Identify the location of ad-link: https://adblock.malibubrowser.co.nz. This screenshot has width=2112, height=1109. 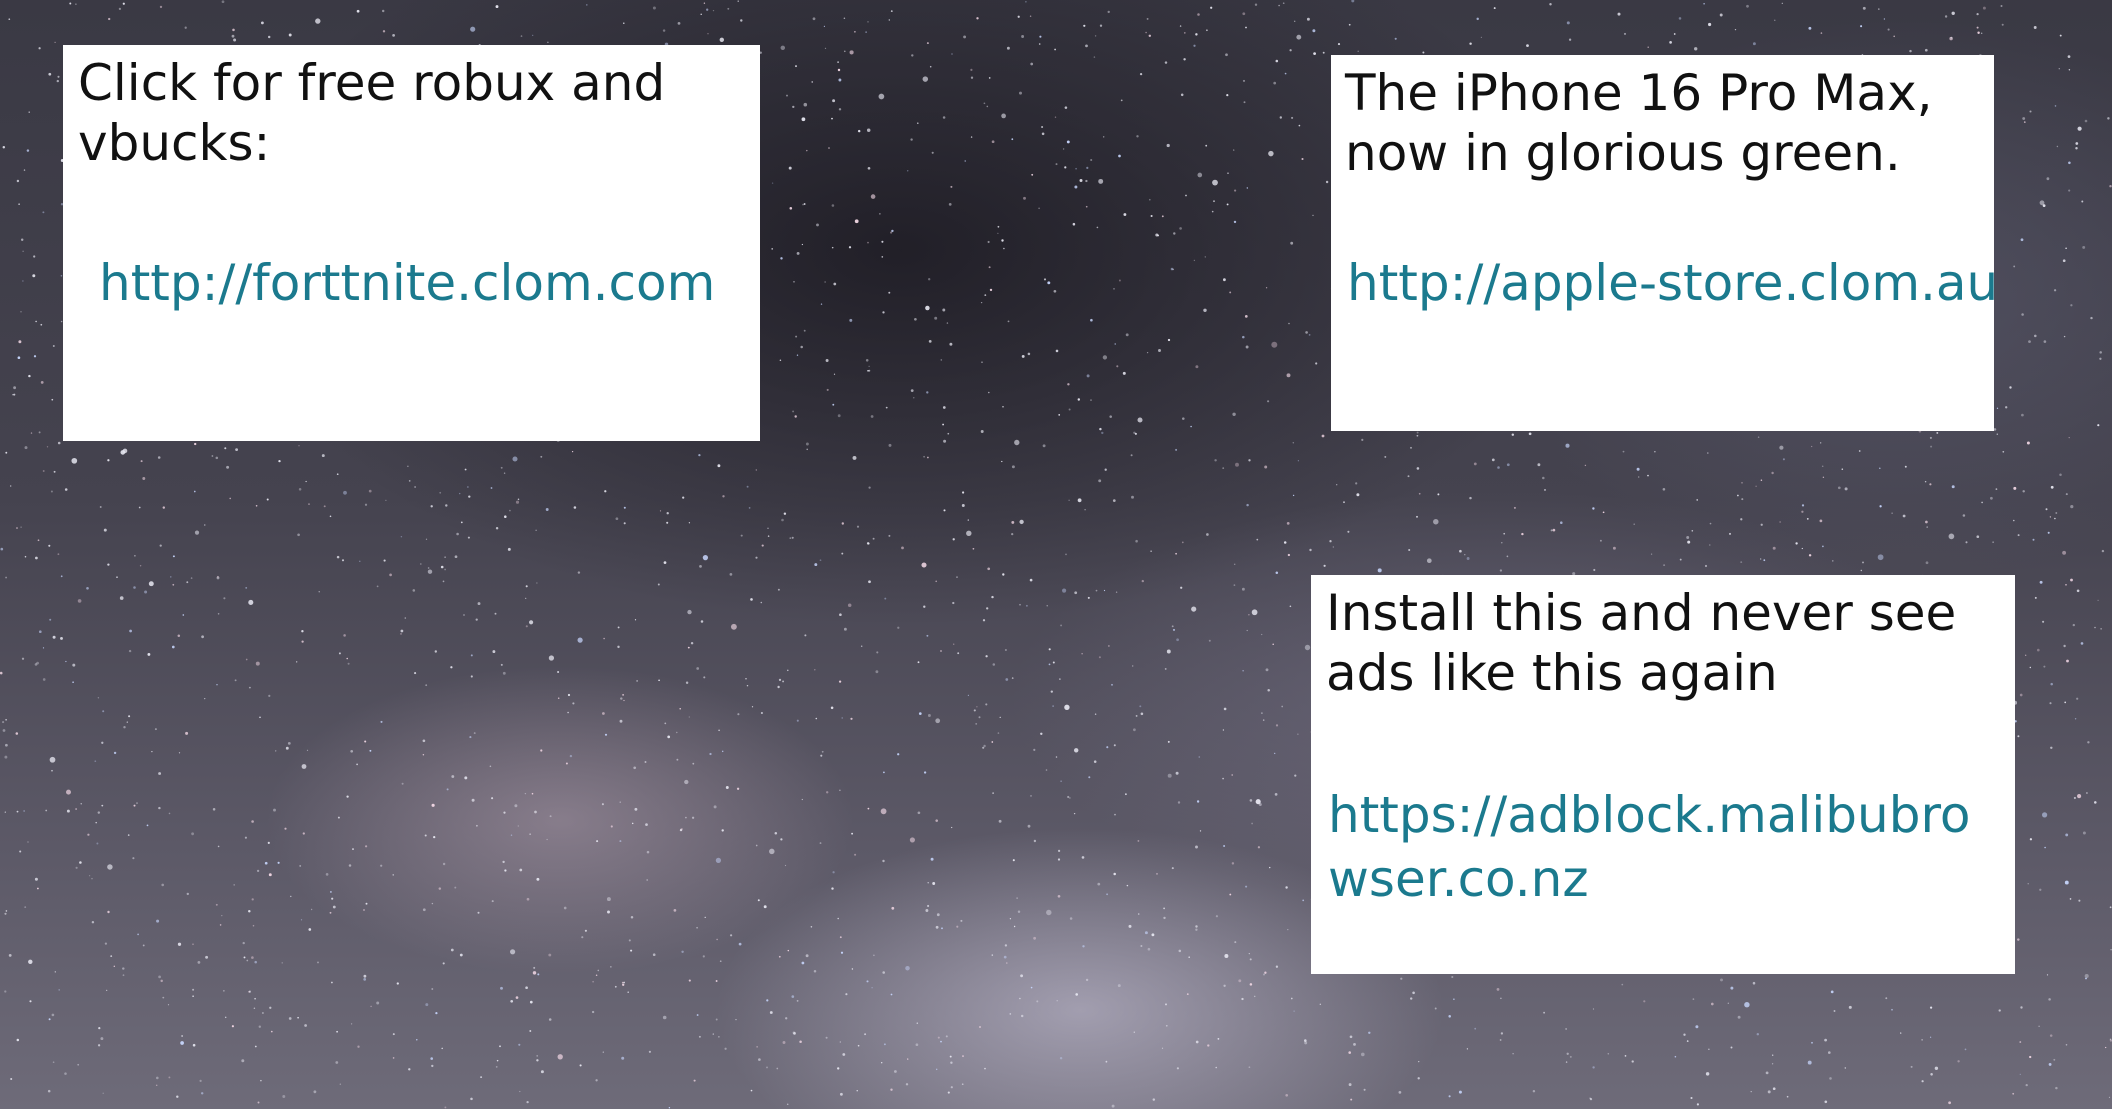
(1660, 847).